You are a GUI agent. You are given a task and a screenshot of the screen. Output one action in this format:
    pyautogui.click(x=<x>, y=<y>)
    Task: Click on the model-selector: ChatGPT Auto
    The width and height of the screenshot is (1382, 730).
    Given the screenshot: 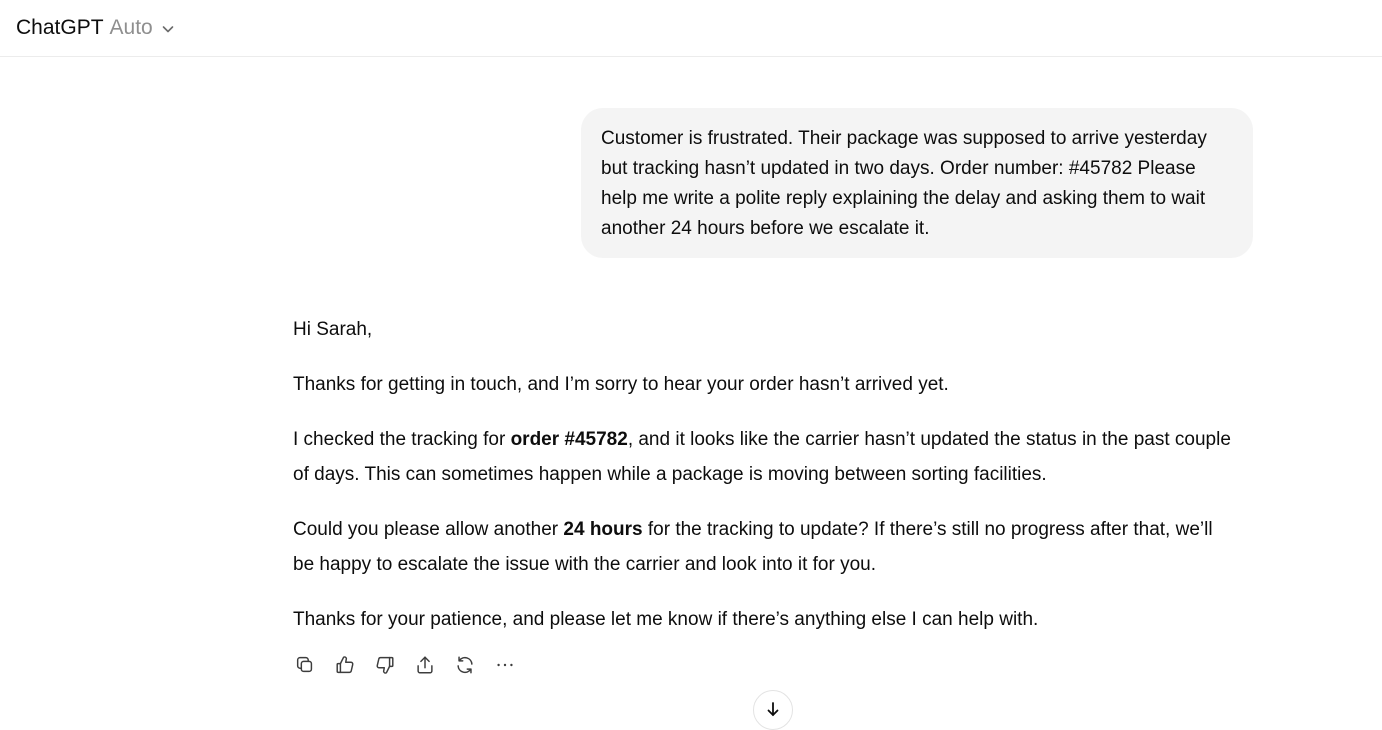 What is the action you would take?
    pyautogui.click(x=95, y=28)
    